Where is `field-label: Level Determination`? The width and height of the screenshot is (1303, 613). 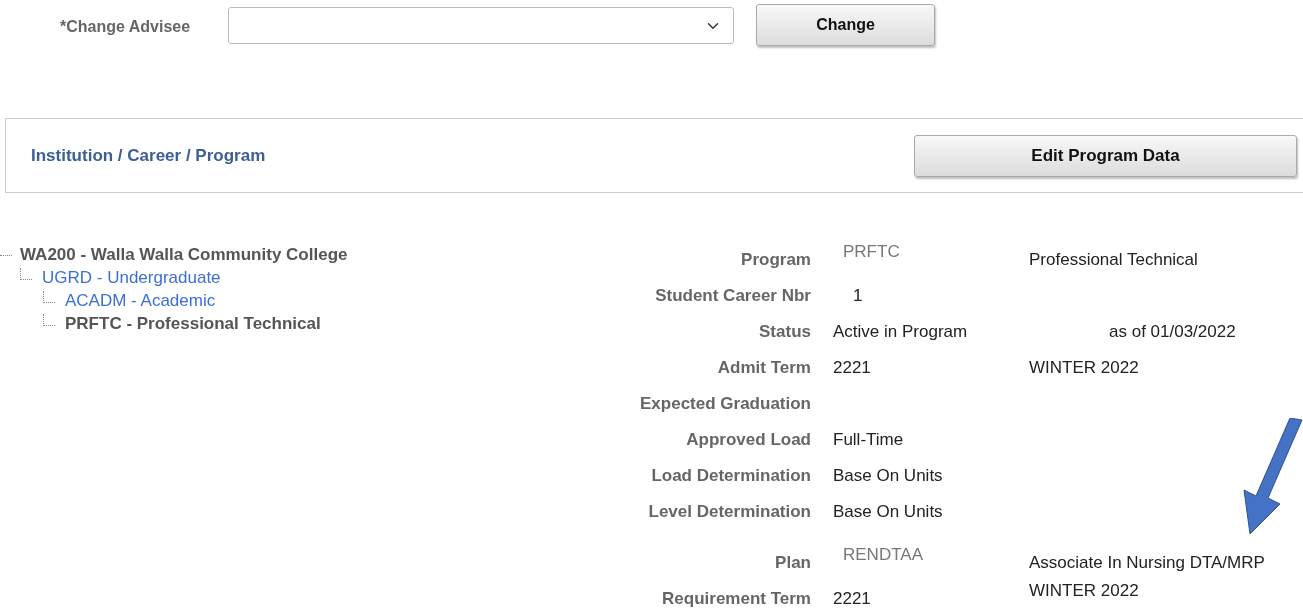 field-label: Level Determination is located at coordinates (729, 511).